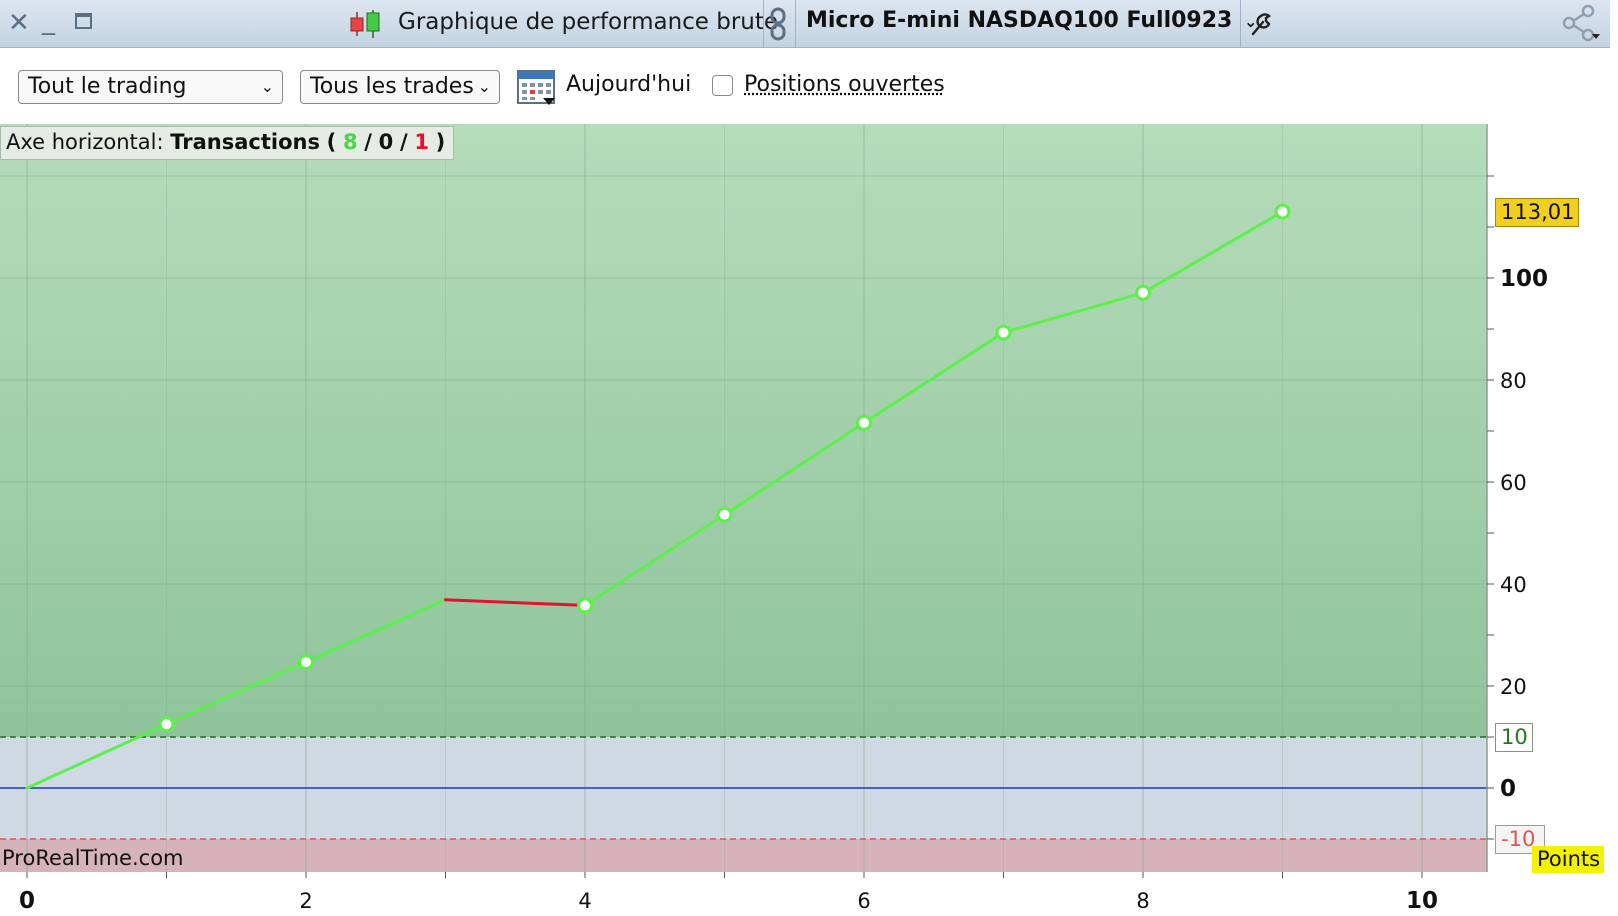 The image size is (1618, 916). Describe the element at coordinates (584, 901) in the screenshot. I see `x-tick-label: 4` at that location.